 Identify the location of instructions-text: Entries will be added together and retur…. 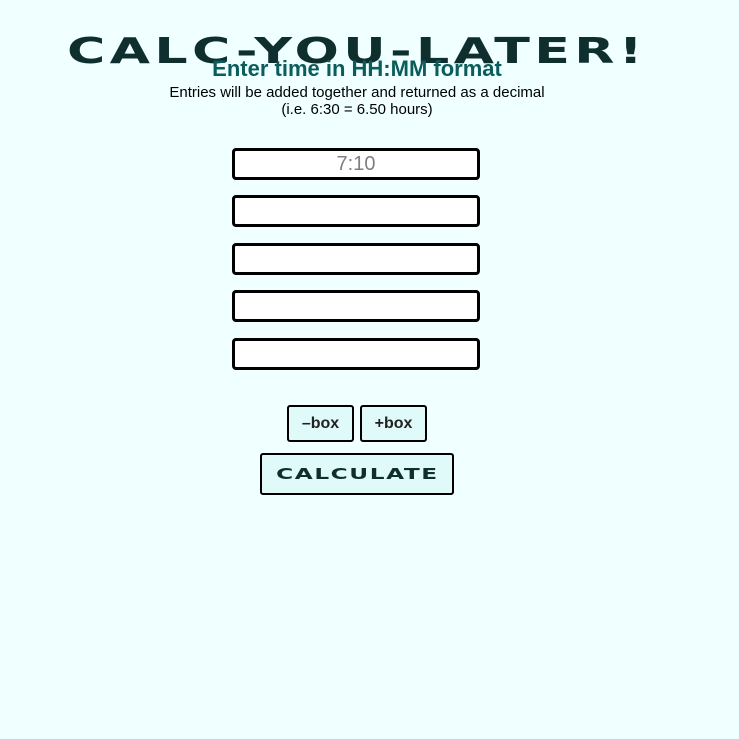
(357, 92).